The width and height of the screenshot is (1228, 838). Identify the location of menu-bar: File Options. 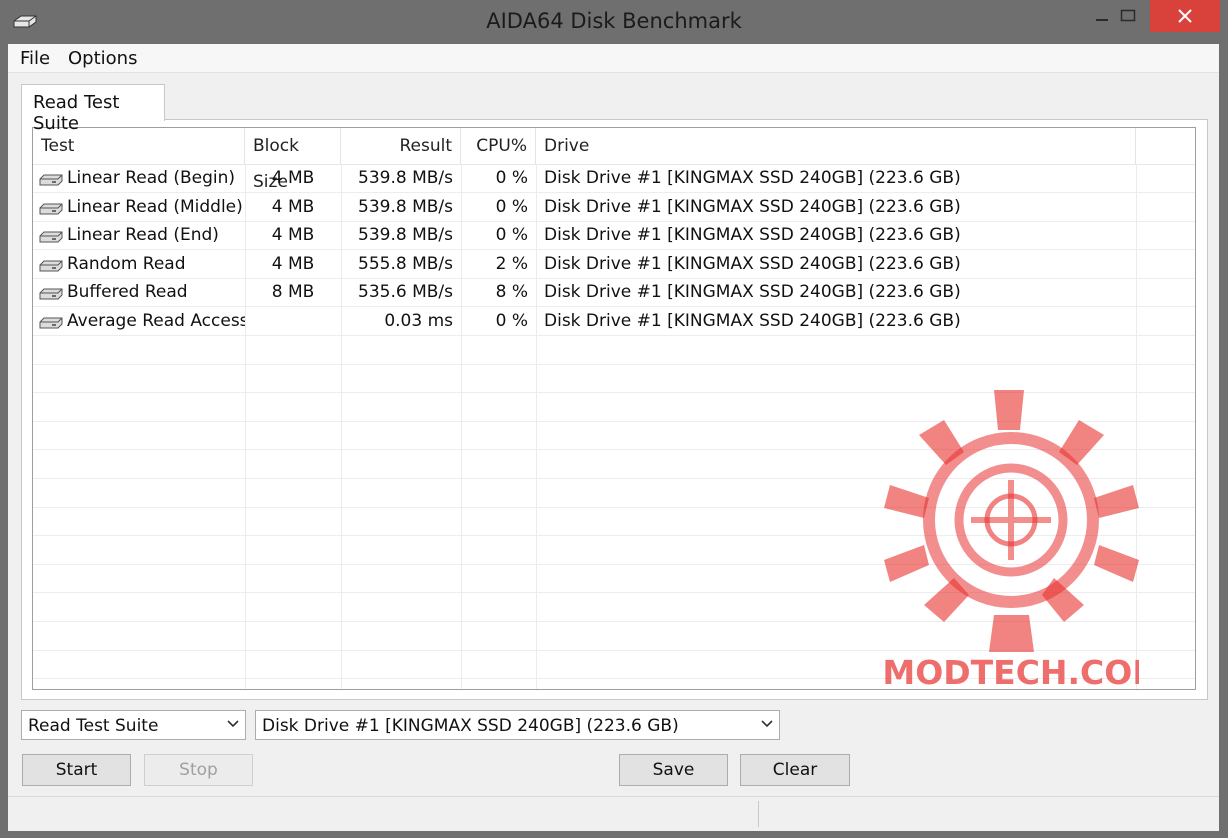
(613, 58).